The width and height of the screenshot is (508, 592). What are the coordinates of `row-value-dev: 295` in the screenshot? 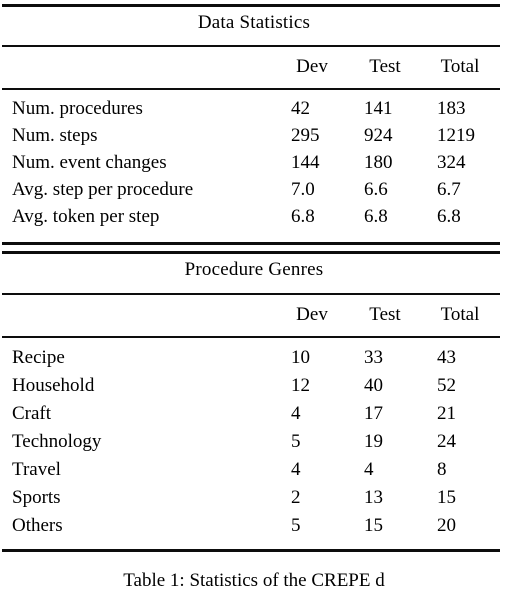 It's located at (305, 135).